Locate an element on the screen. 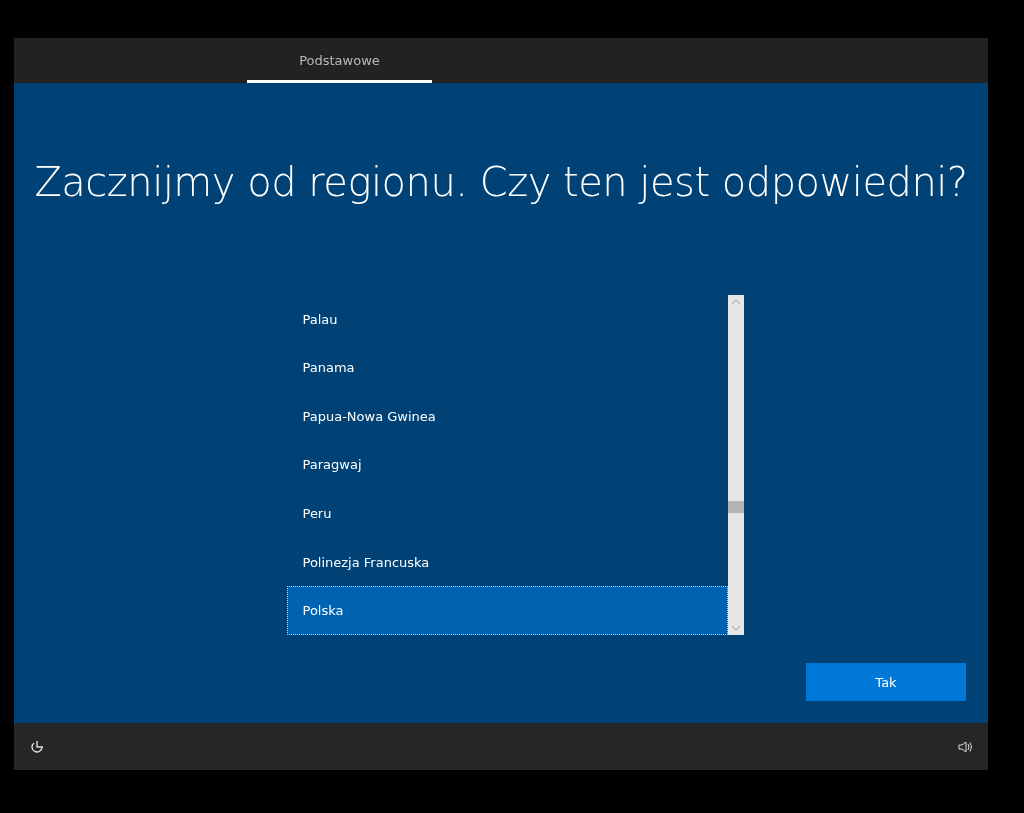 The height and width of the screenshot is (813, 1024). page-heading: Zacznijmy od regionu. Czy ten jest odpowiedni? is located at coordinates (501, 182).